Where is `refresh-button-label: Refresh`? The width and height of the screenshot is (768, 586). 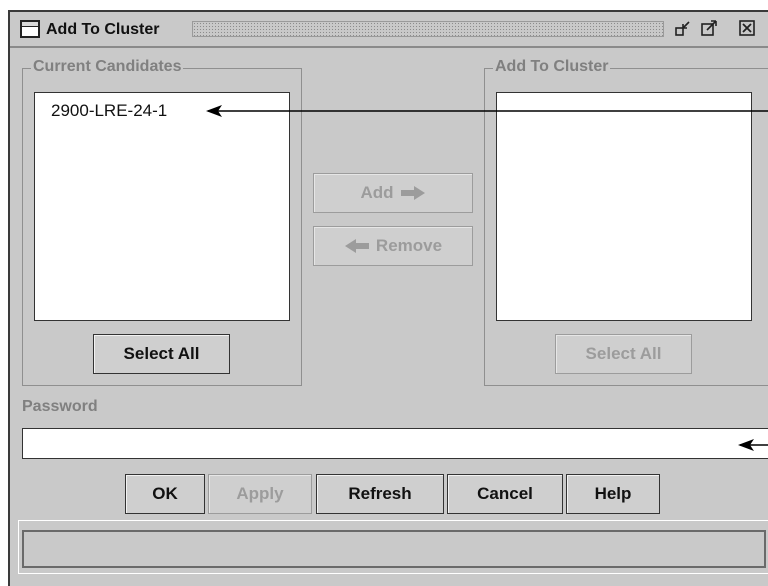
refresh-button-label: Refresh is located at coordinates (380, 493).